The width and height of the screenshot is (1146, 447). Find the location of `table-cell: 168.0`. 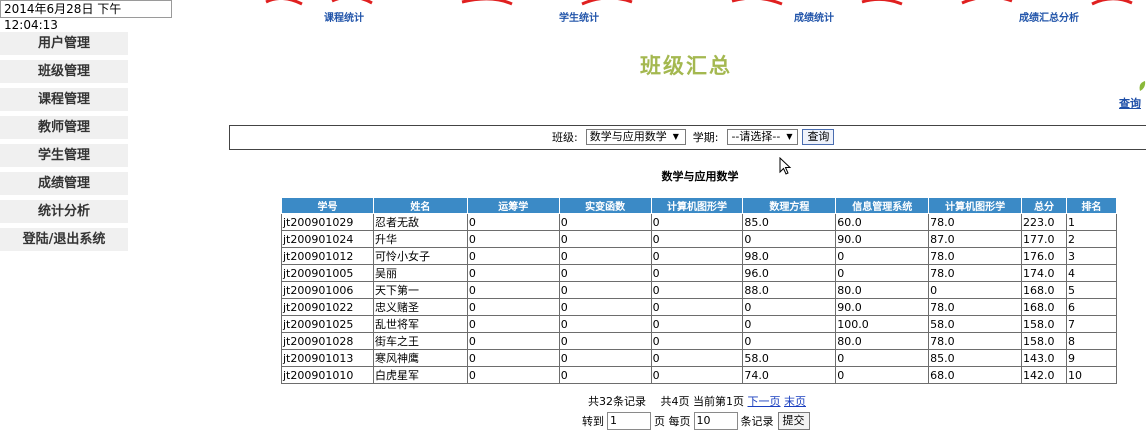

table-cell: 168.0 is located at coordinates (1044, 290).